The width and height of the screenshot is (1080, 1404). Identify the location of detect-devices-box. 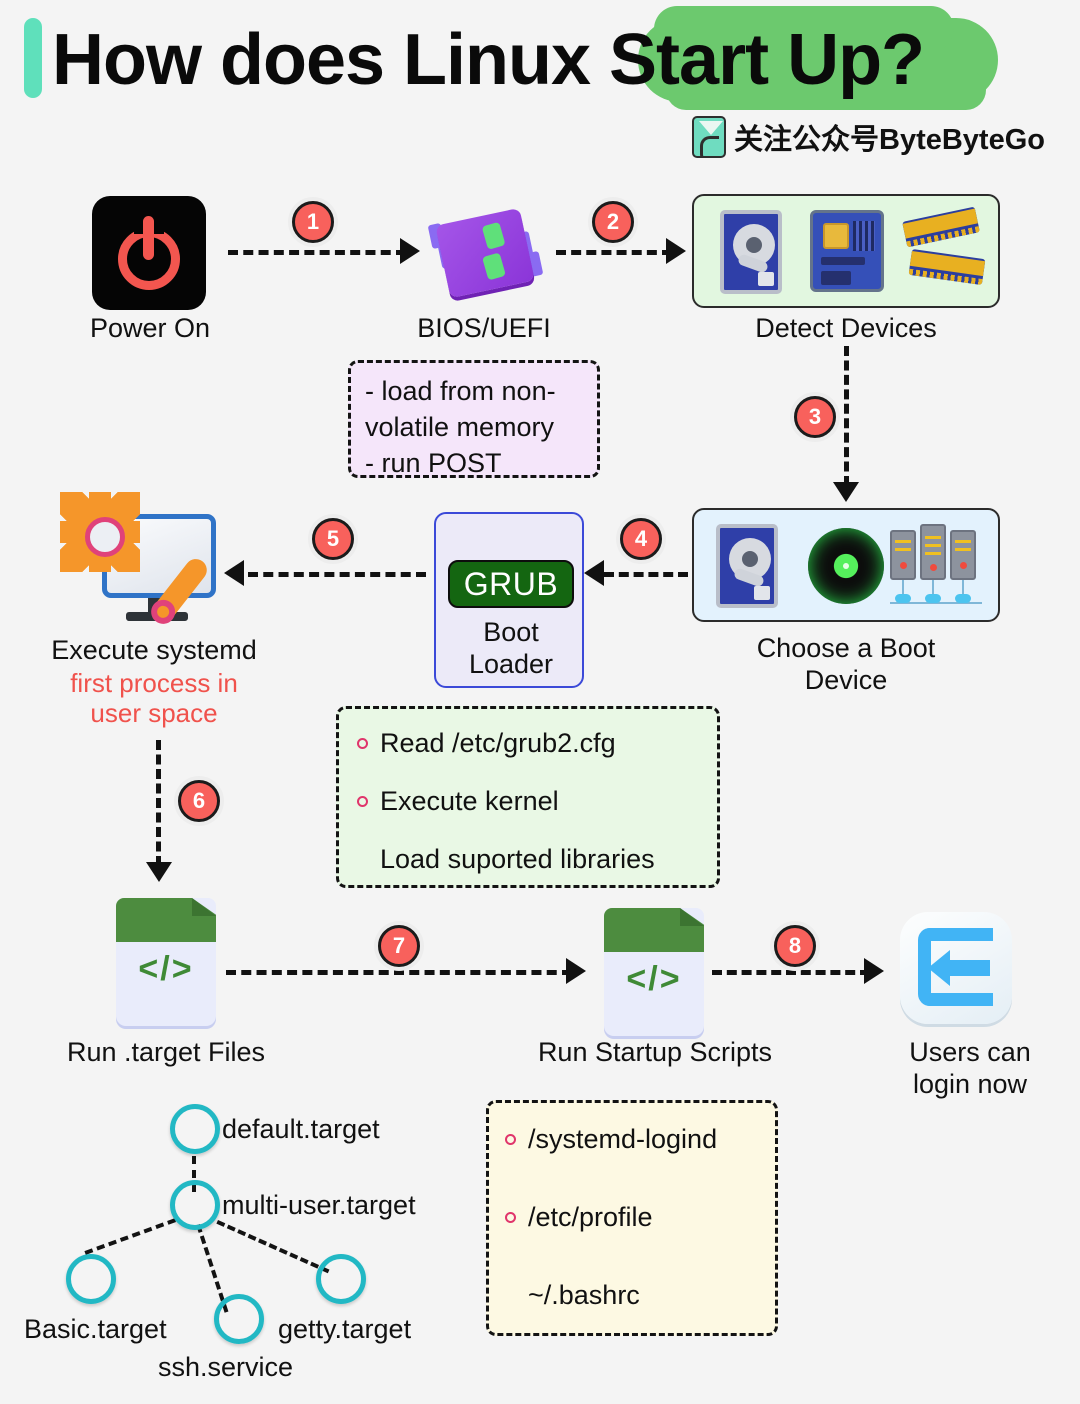
(846, 251).